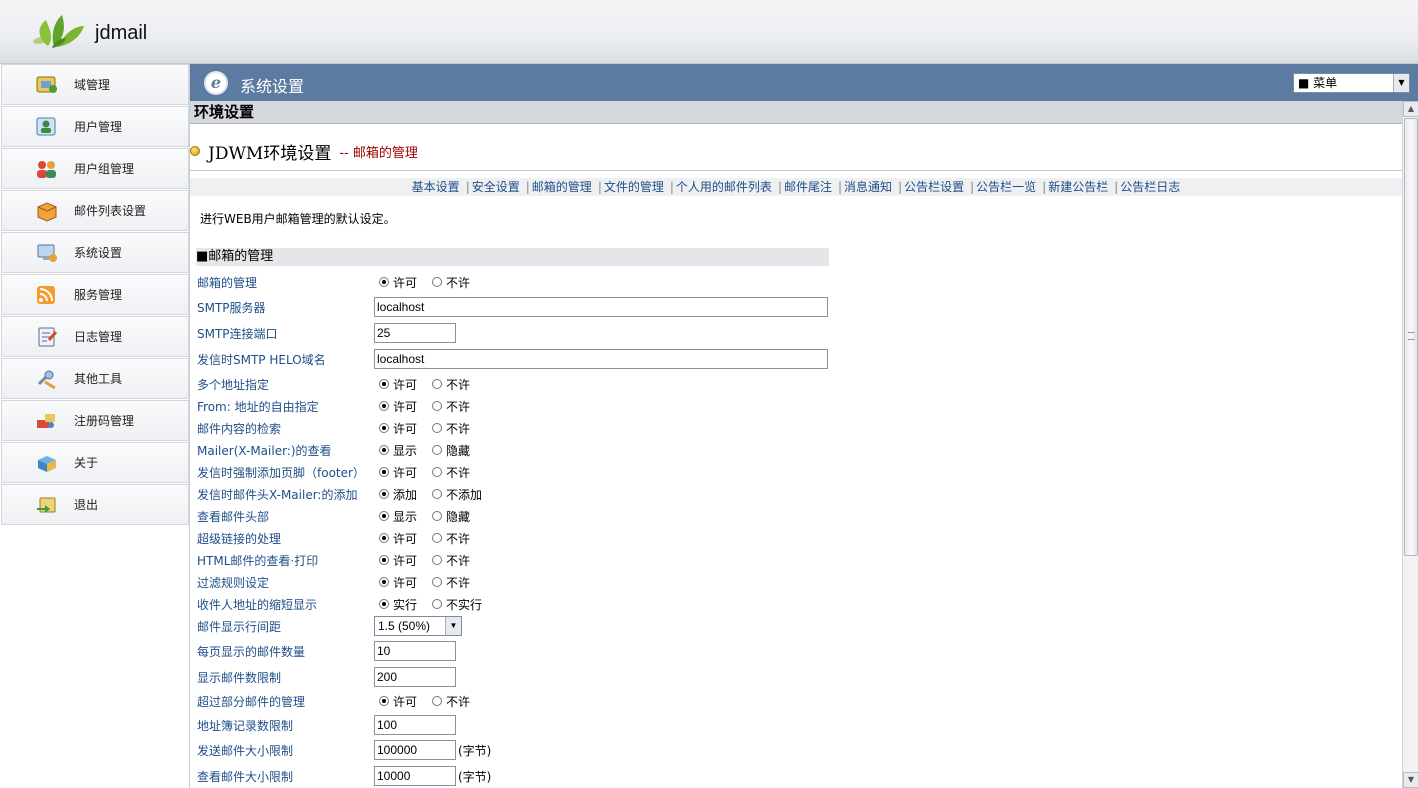 The height and width of the screenshot is (788, 1418). I want to click on sidebar-item-about: 关于, so click(95, 462).